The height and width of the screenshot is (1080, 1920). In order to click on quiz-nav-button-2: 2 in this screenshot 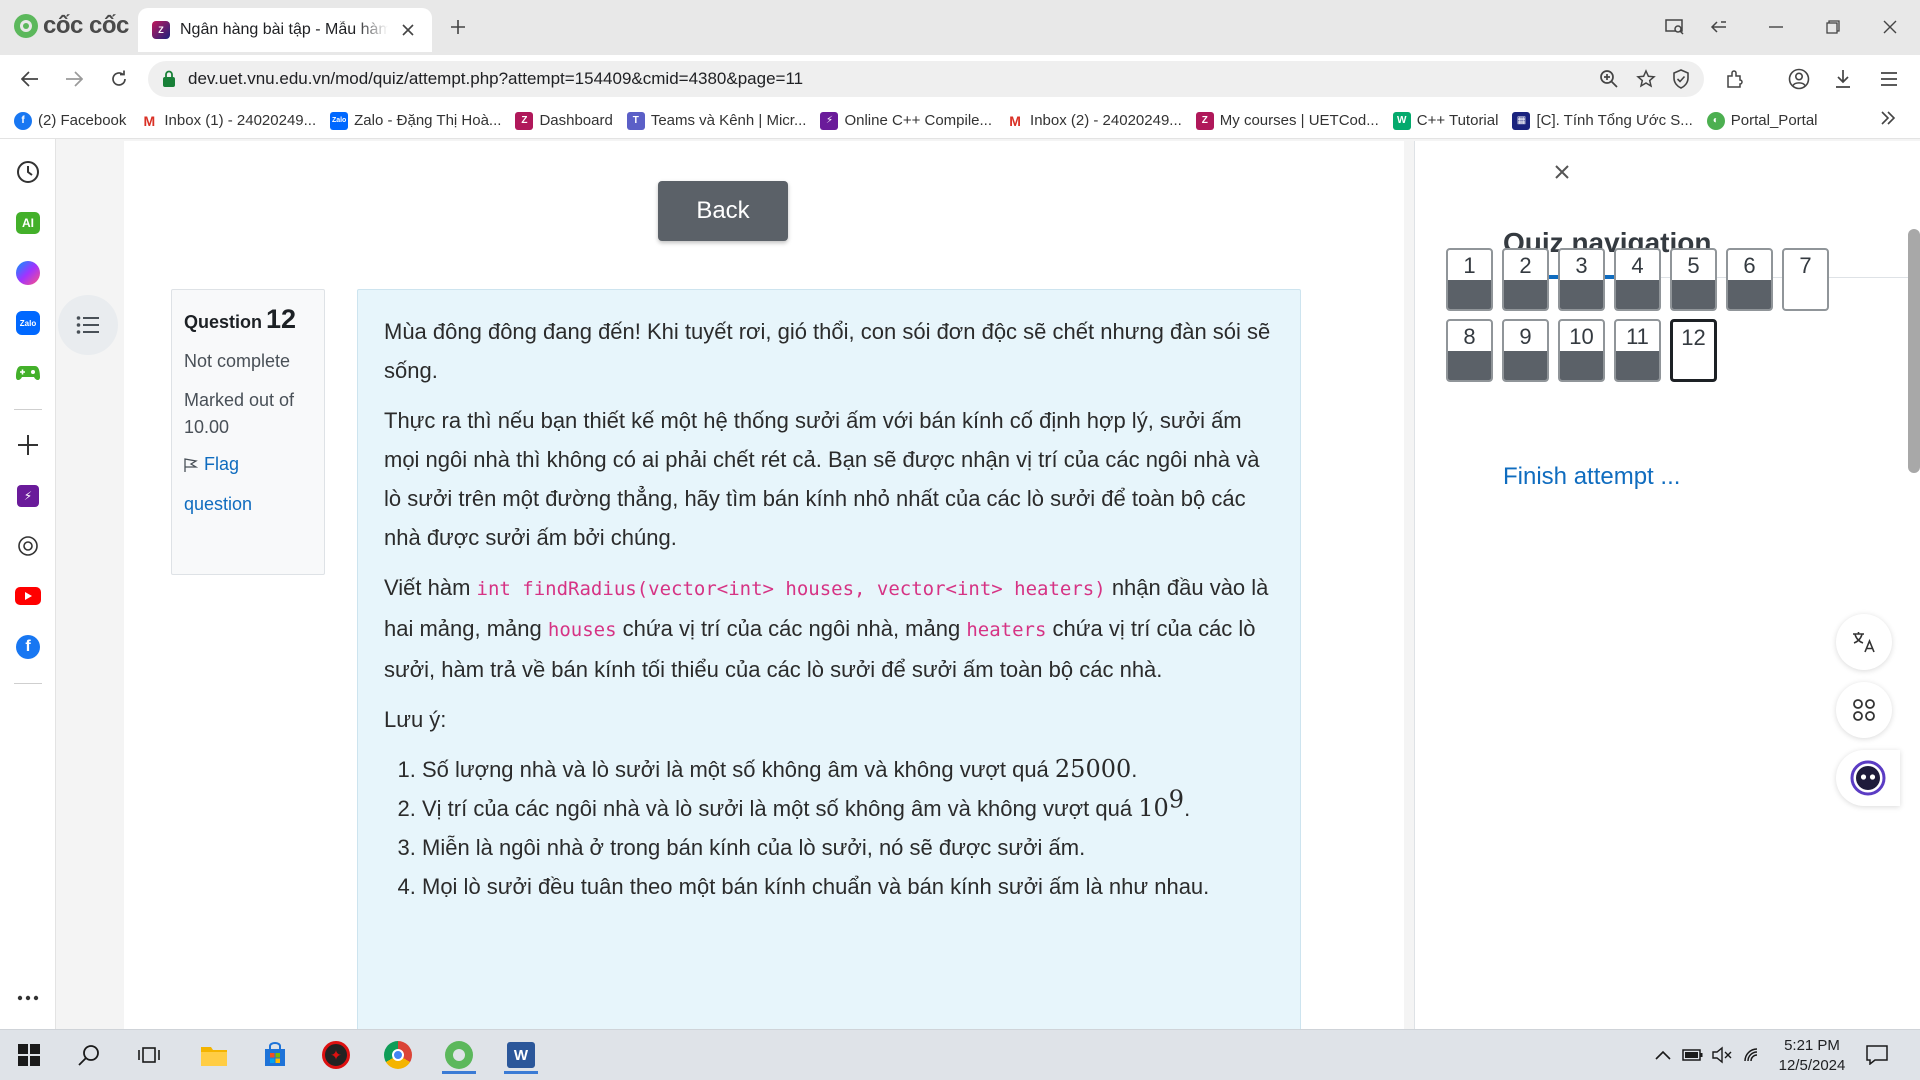, I will do `click(1525, 279)`.